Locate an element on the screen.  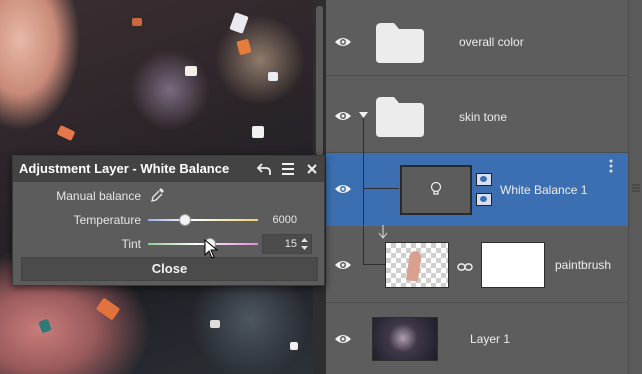
panel-scrollbar is located at coordinates (635, 187).